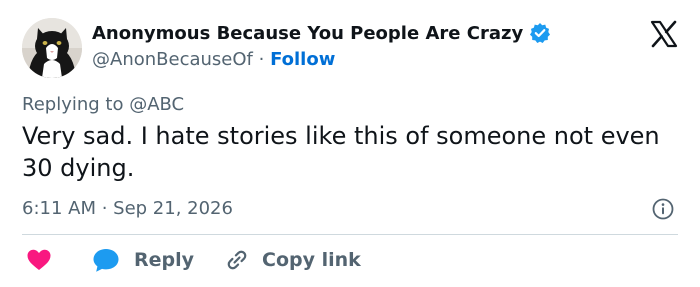 The width and height of the screenshot is (700, 287). I want to click on author-handle-row: @AnonBecauseOf · Follow, so click(213, 59).